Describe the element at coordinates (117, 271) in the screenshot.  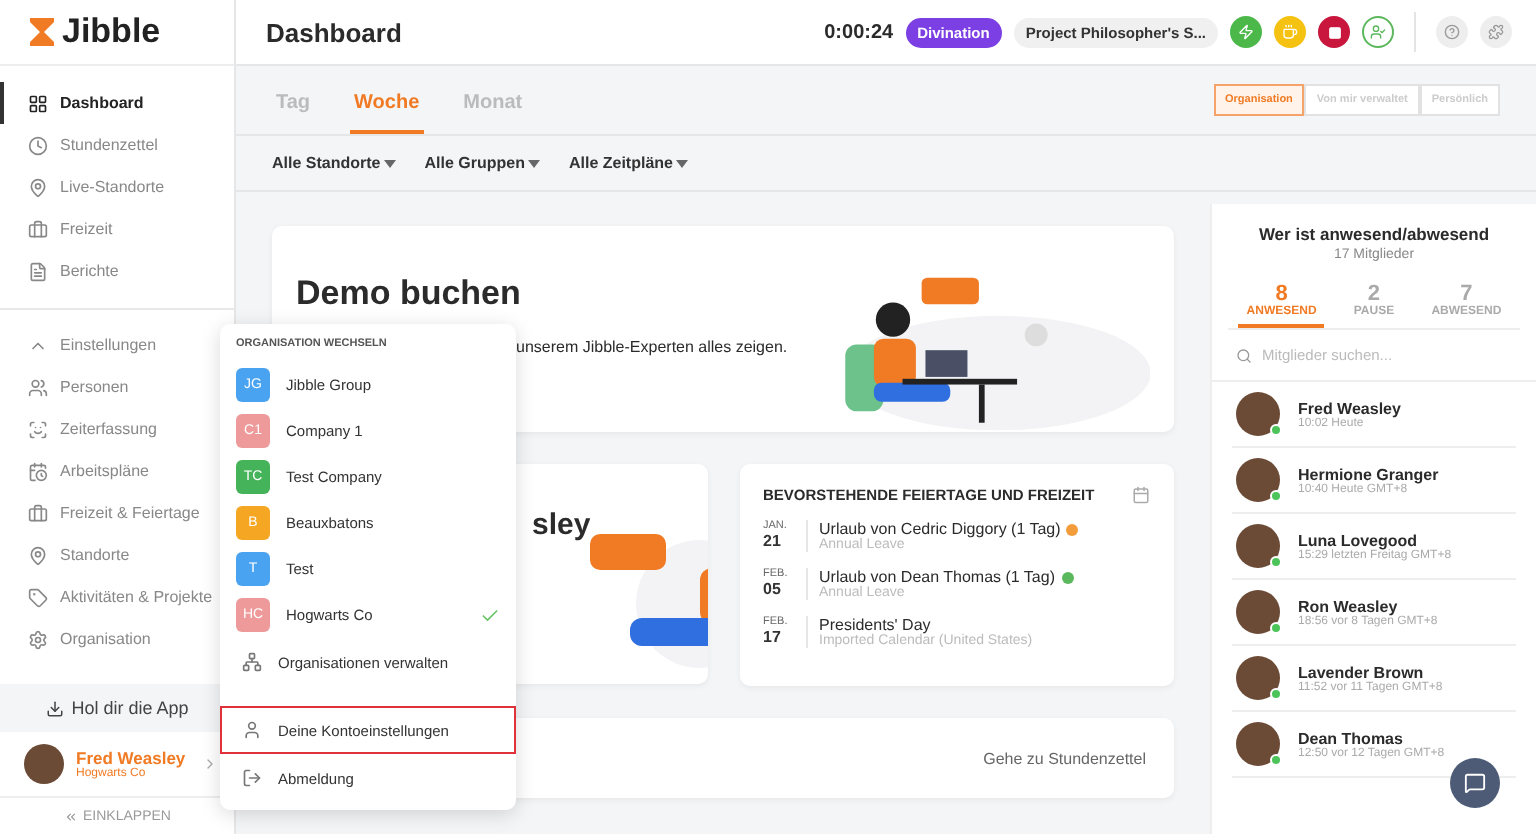
I see `sidebar-item: Berichte` at that location.